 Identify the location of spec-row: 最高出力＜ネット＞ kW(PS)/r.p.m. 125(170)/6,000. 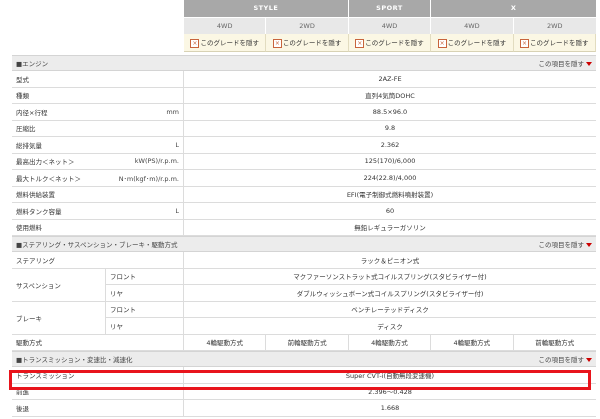
(304, 161).